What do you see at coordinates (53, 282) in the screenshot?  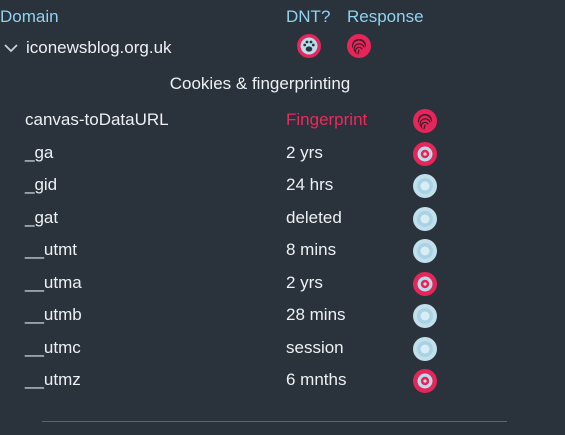 I see `cookie-name: __utma` at bounding box center [53, 282].